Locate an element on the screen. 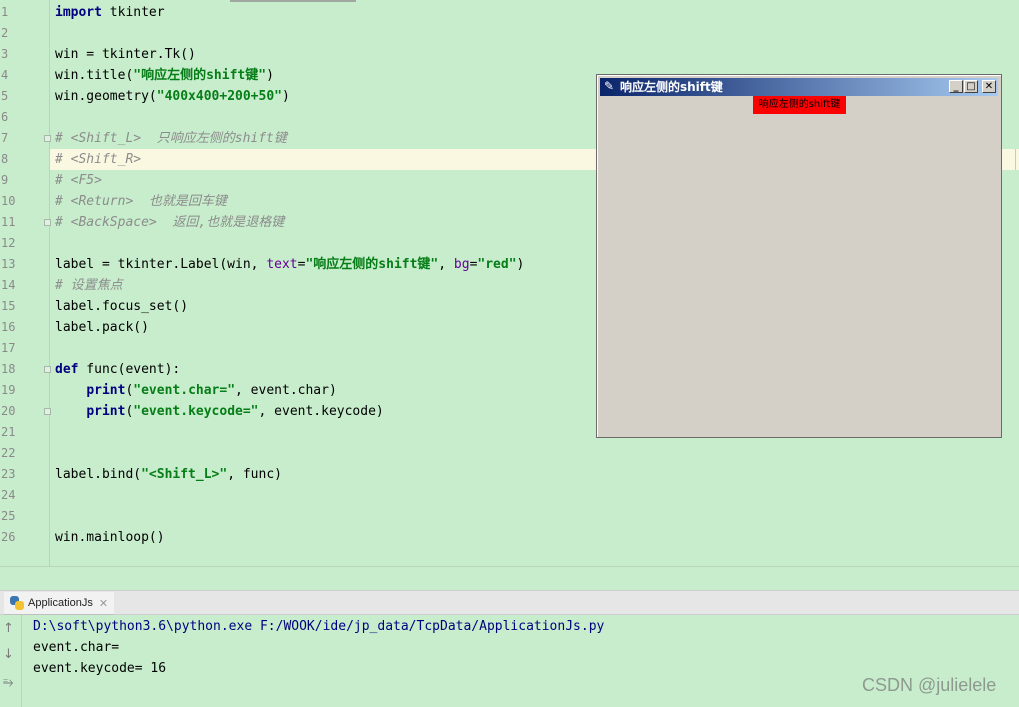 This screenshot has height=707, width=1019. line-number: 23 is located at coordinates (8, 474).